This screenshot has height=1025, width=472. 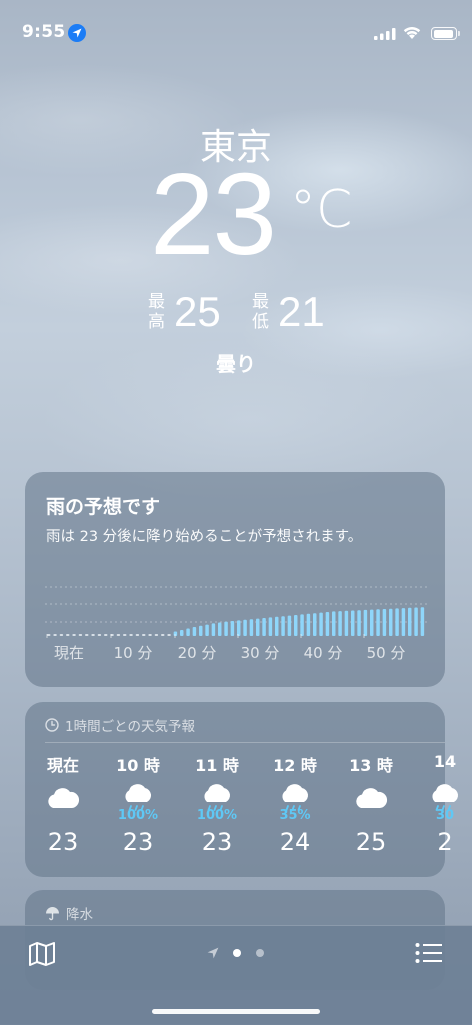 I want to click on hour-item: 14 30 2, so click(x=441, y=803).